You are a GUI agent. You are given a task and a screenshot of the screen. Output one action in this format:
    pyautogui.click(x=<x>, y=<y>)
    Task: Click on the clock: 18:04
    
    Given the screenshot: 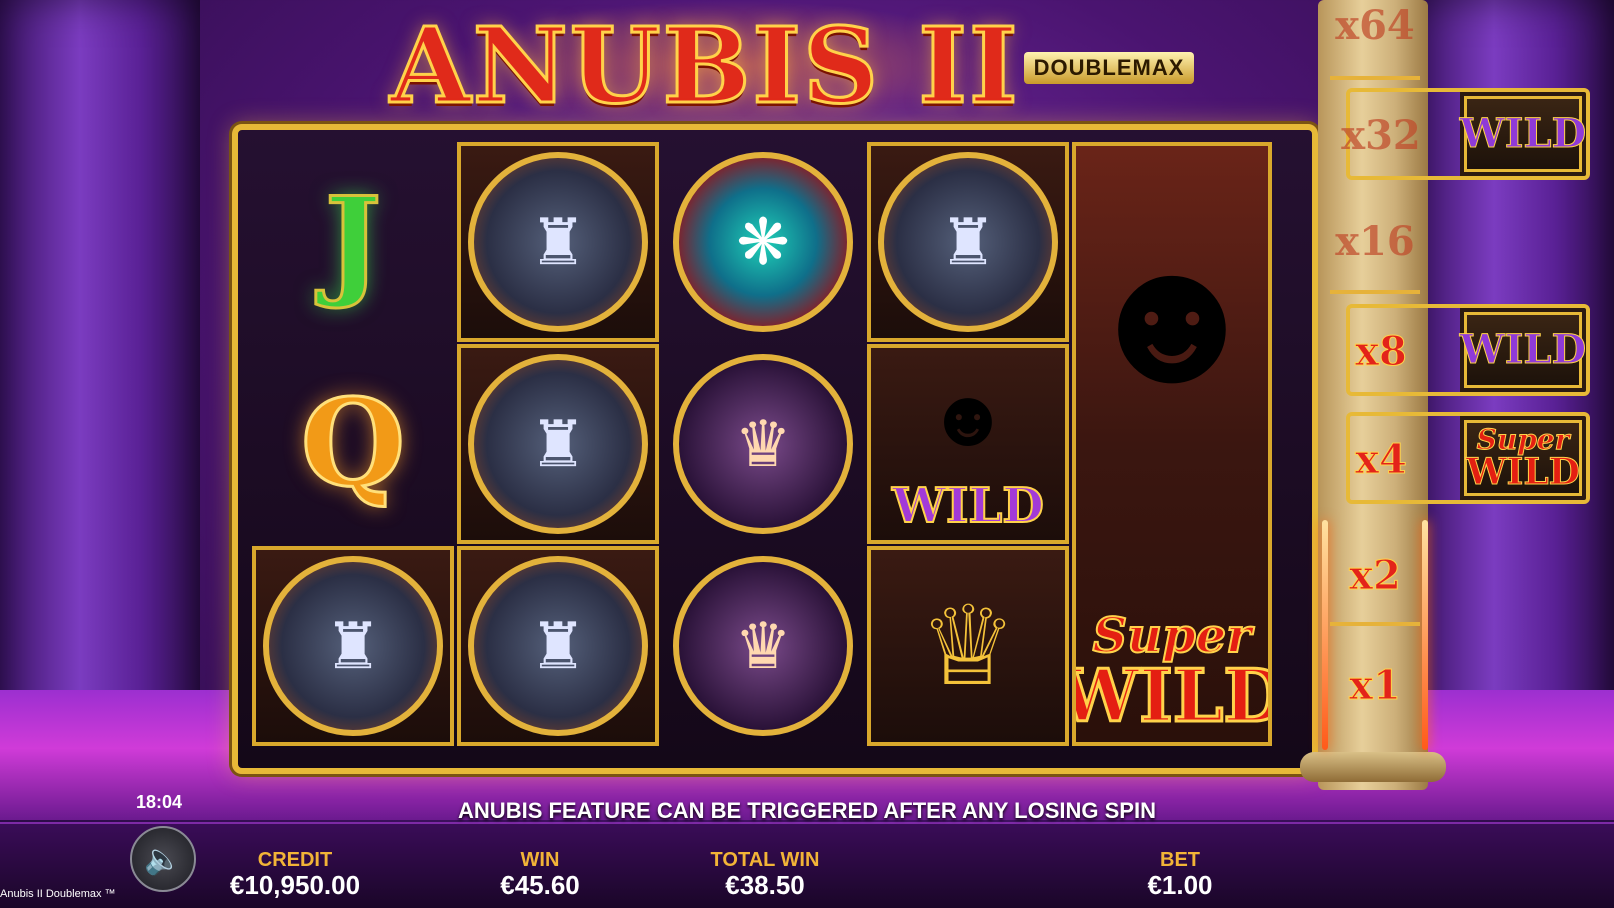 What is the action you would take?
    pyautogui.click(x=159, y=802)
    